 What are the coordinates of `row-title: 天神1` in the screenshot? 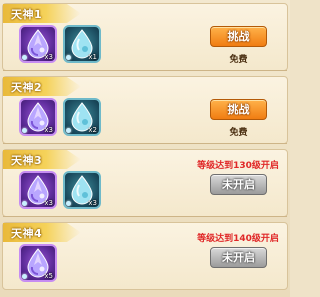 It's located at (27, 14).